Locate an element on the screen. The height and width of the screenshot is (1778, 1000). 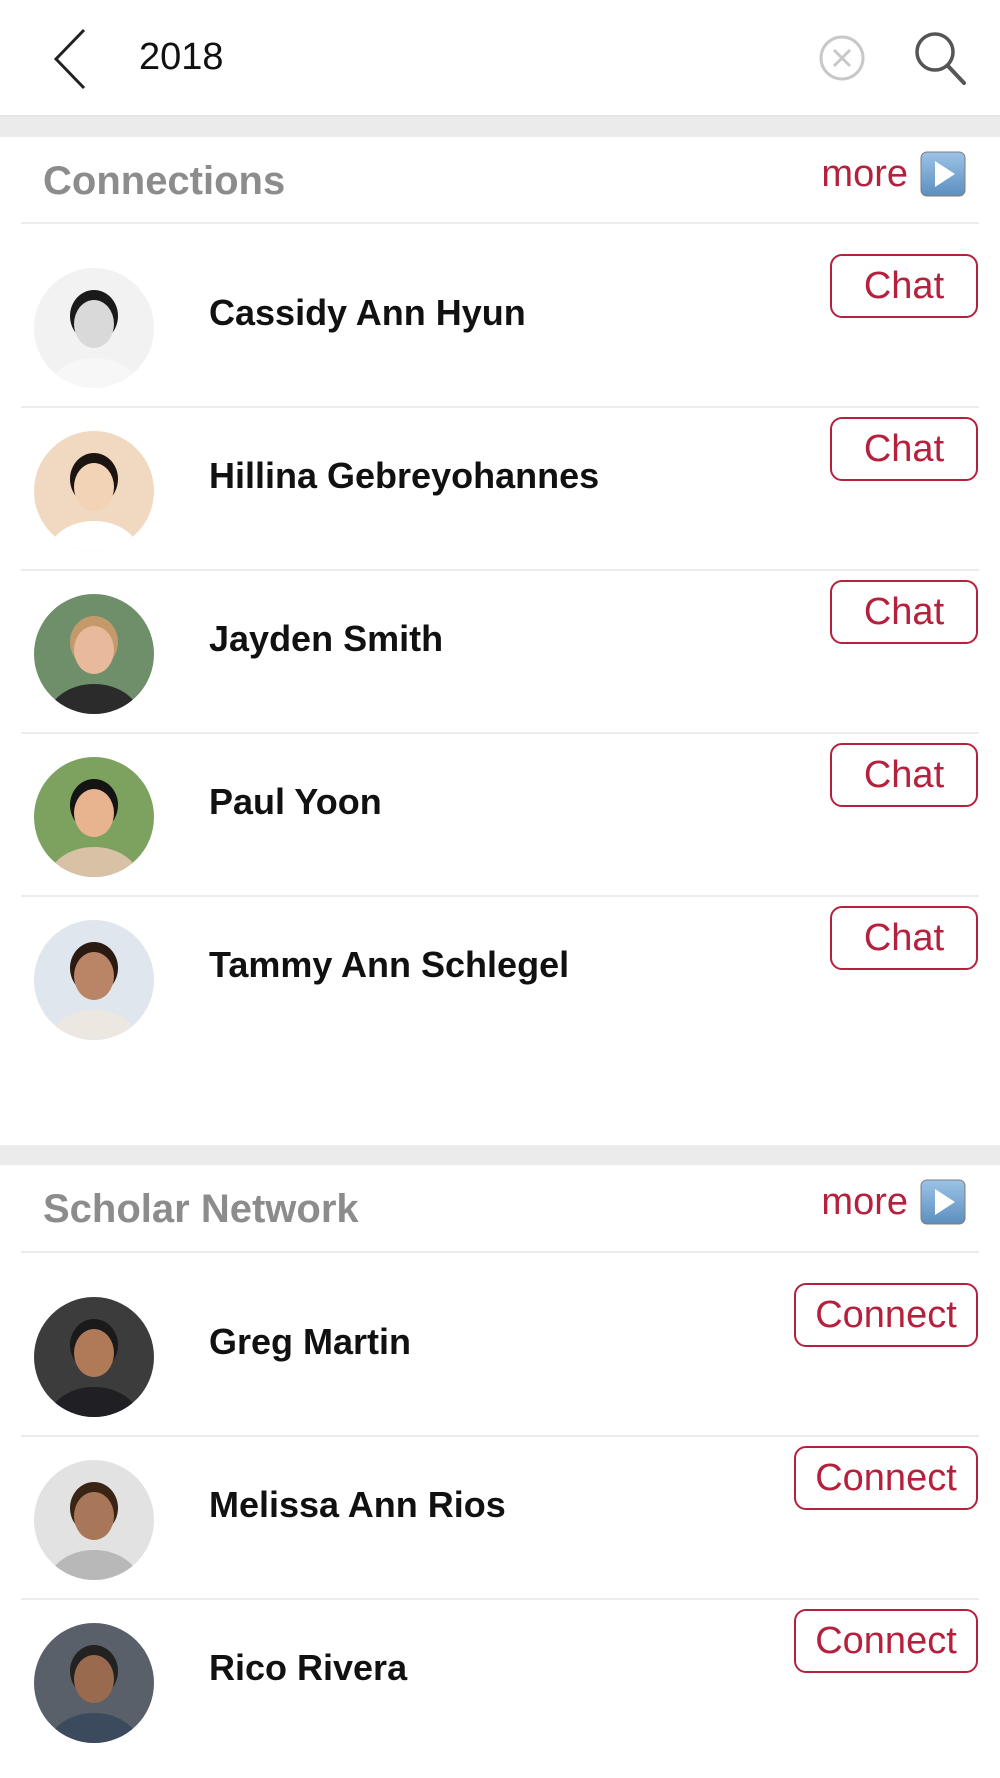
list-item: Hillina Gebreyohannes Chat is located at coordinates (500, 479).